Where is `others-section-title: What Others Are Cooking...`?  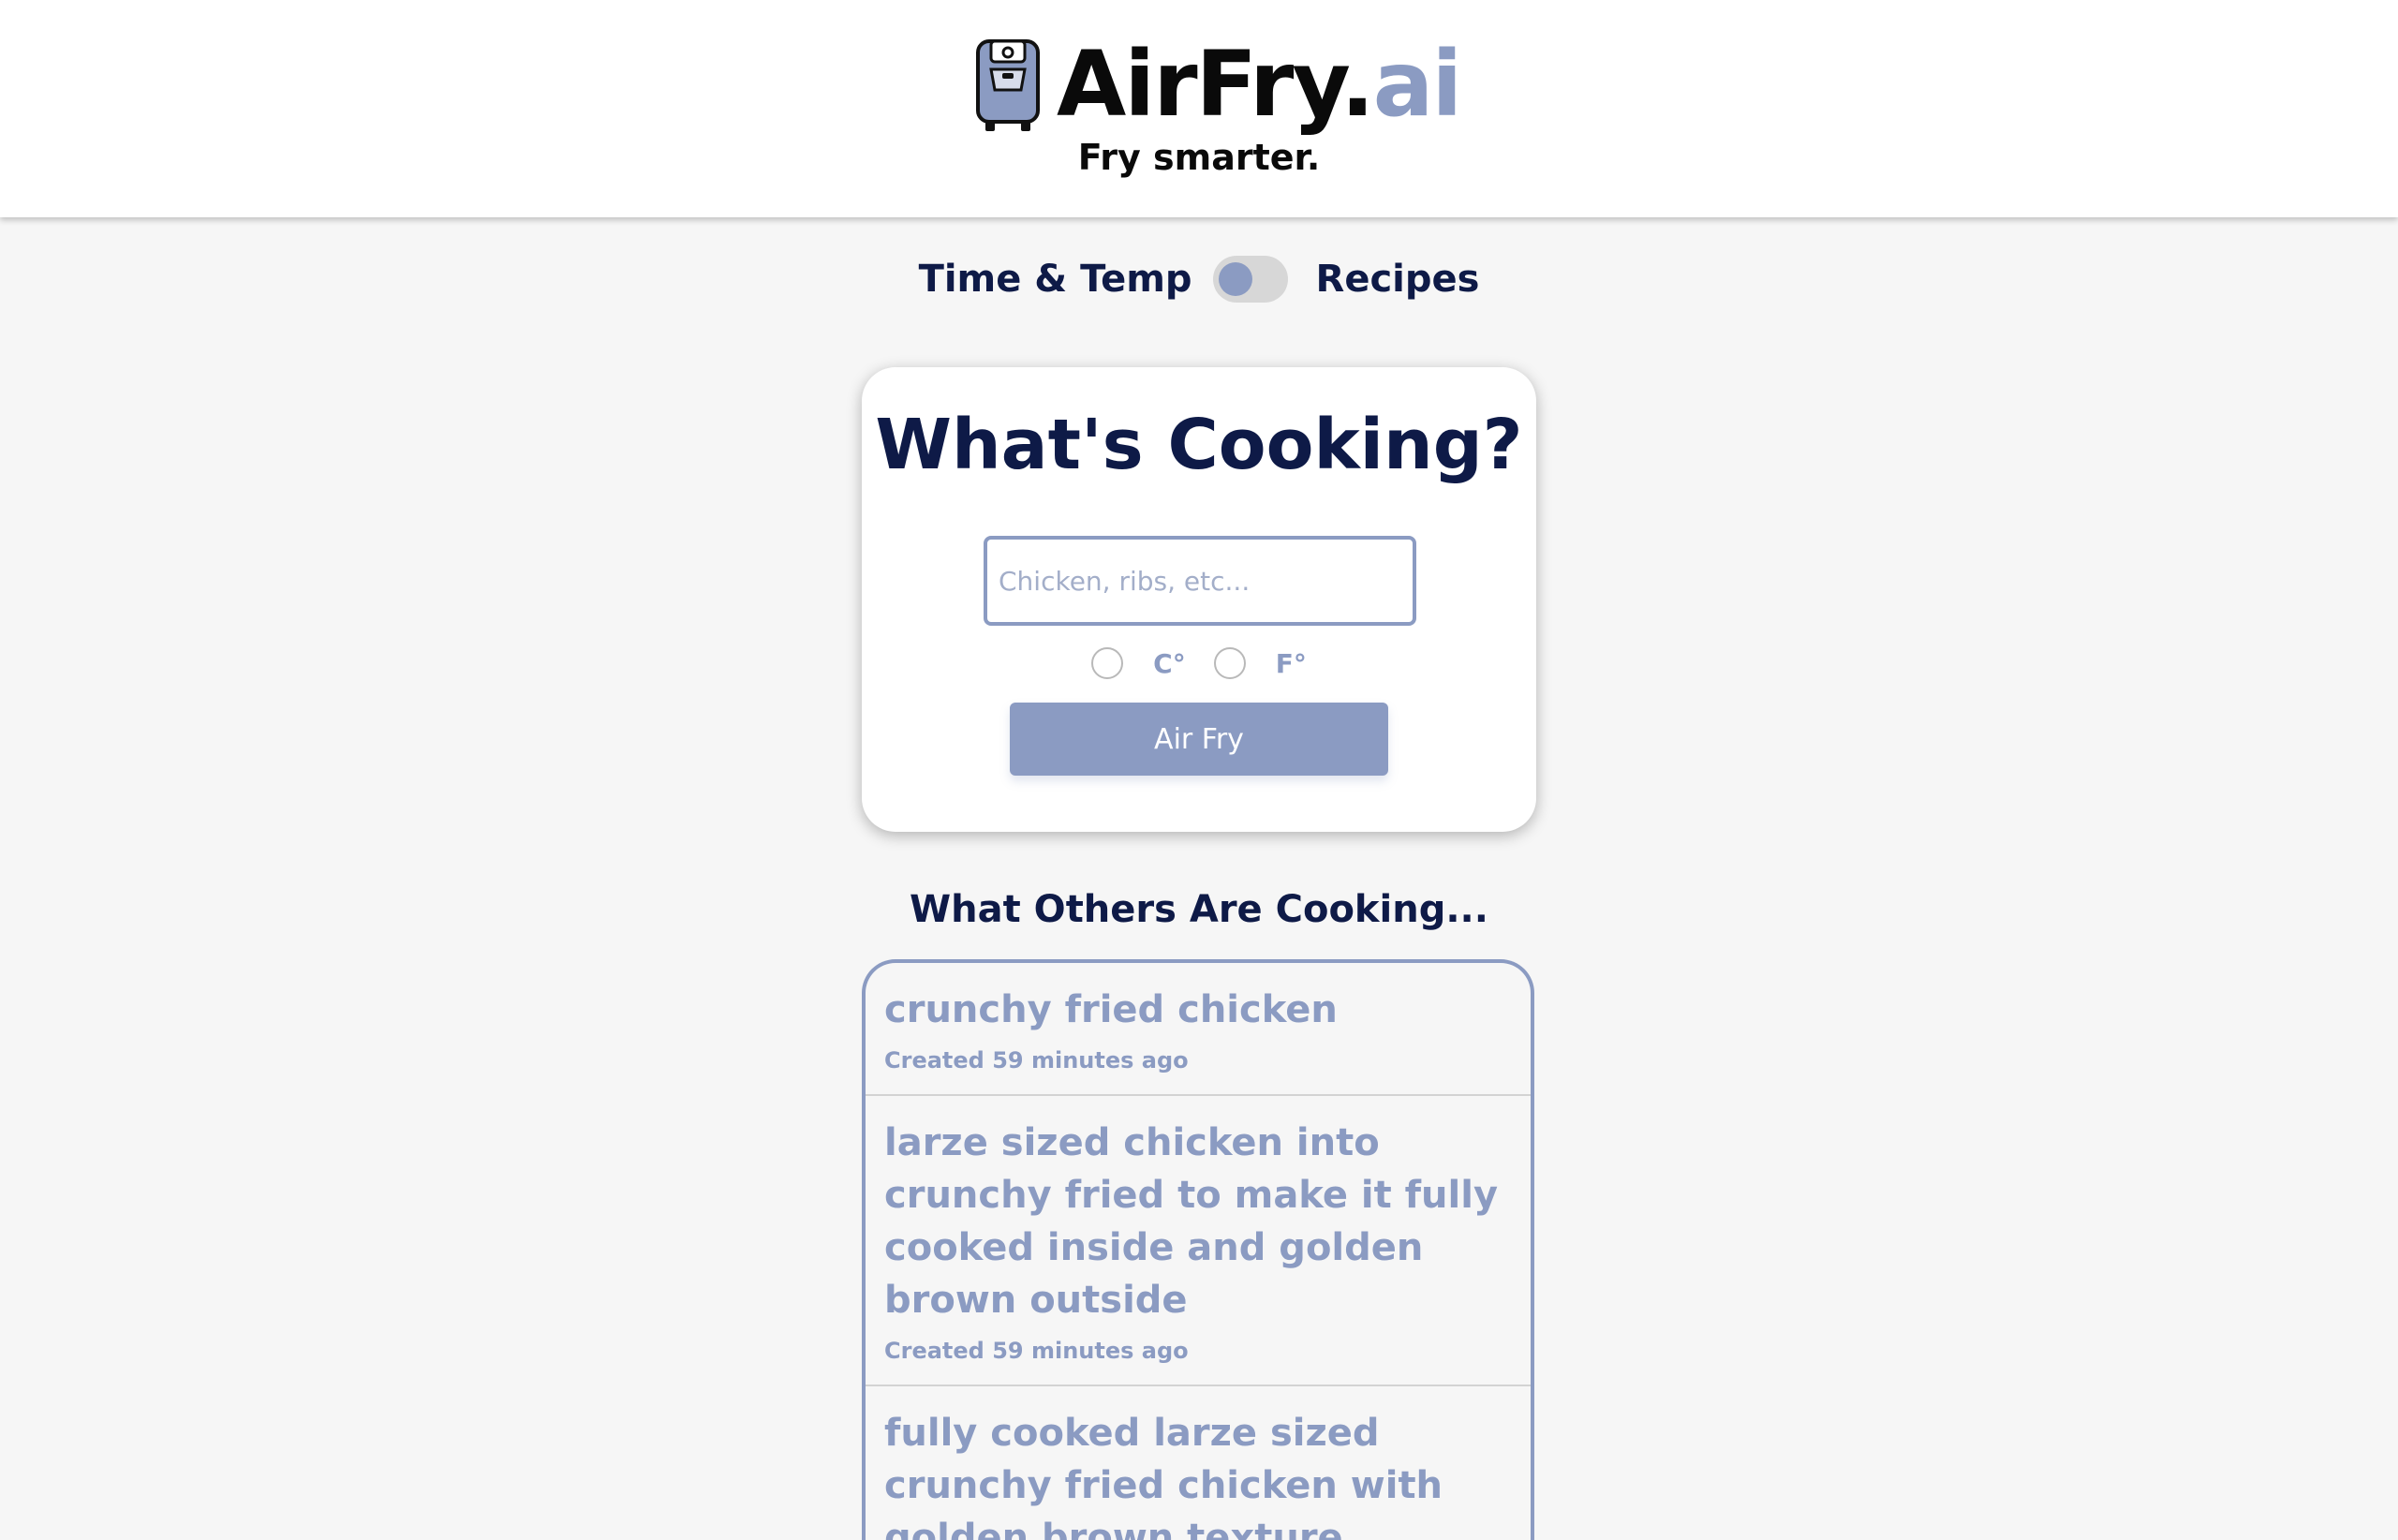
others-section-title: What Others Are Cooking... is located at coordinates (1199, 909).